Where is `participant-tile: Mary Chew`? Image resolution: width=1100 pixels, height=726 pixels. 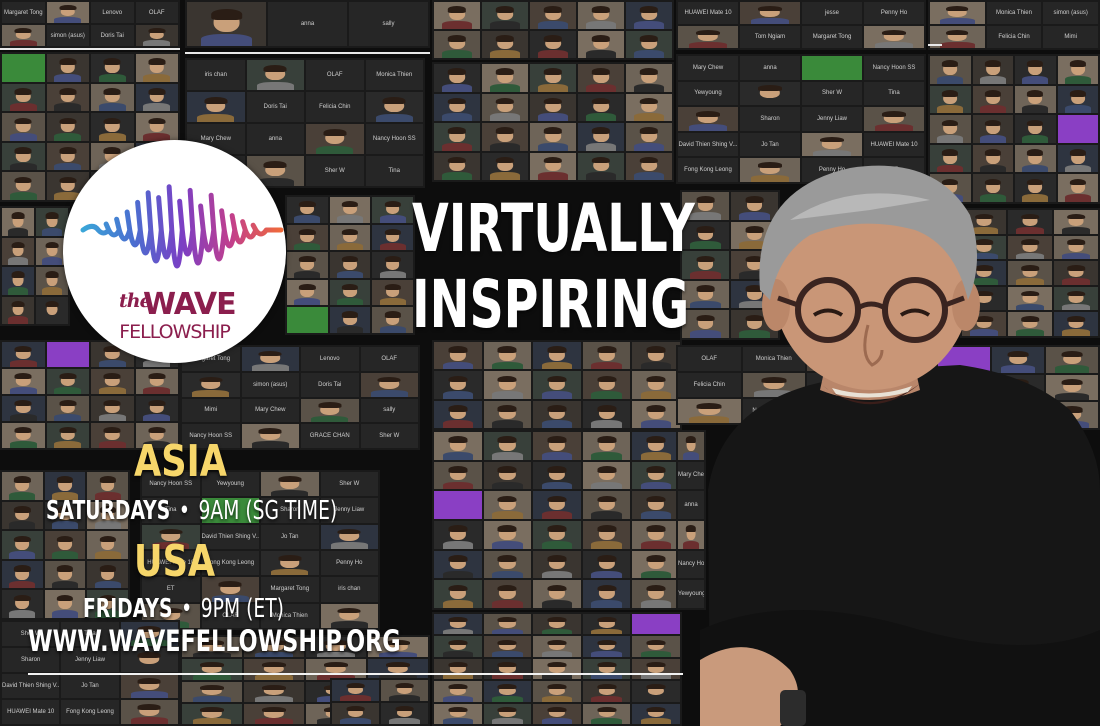 participant-tile: Mary Chew is located at coordinates (708, 68).